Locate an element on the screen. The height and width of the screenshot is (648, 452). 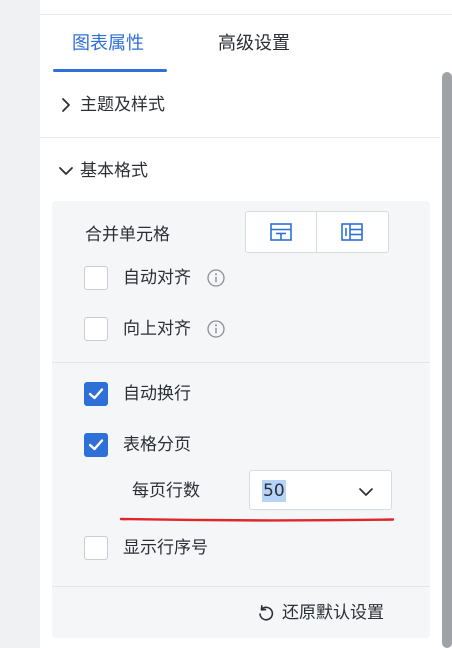
section-theme-style: 主题及样式 is located at coordinates (240, 105).